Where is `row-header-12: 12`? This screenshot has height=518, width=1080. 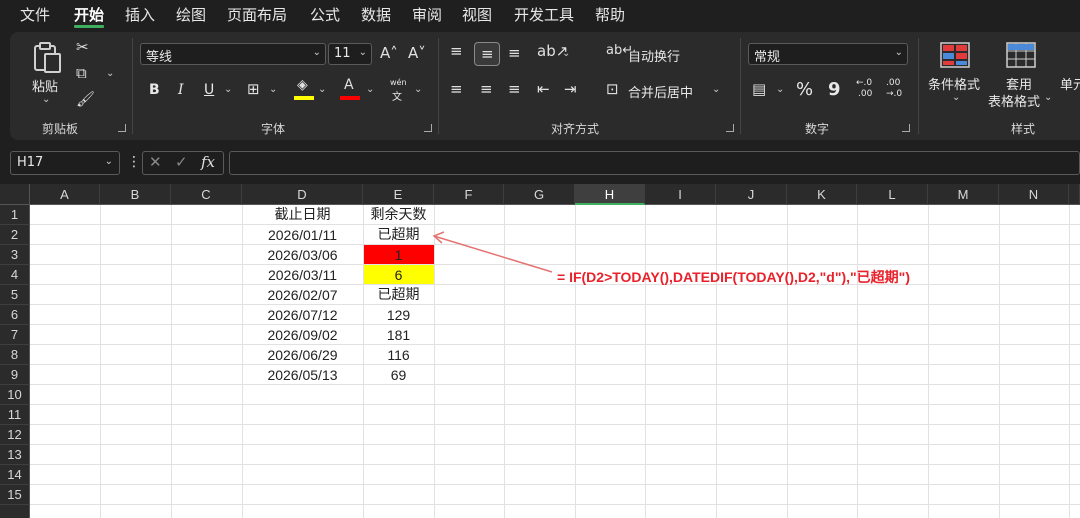 row-header-12: 12 is located at coordinates (15, 435).